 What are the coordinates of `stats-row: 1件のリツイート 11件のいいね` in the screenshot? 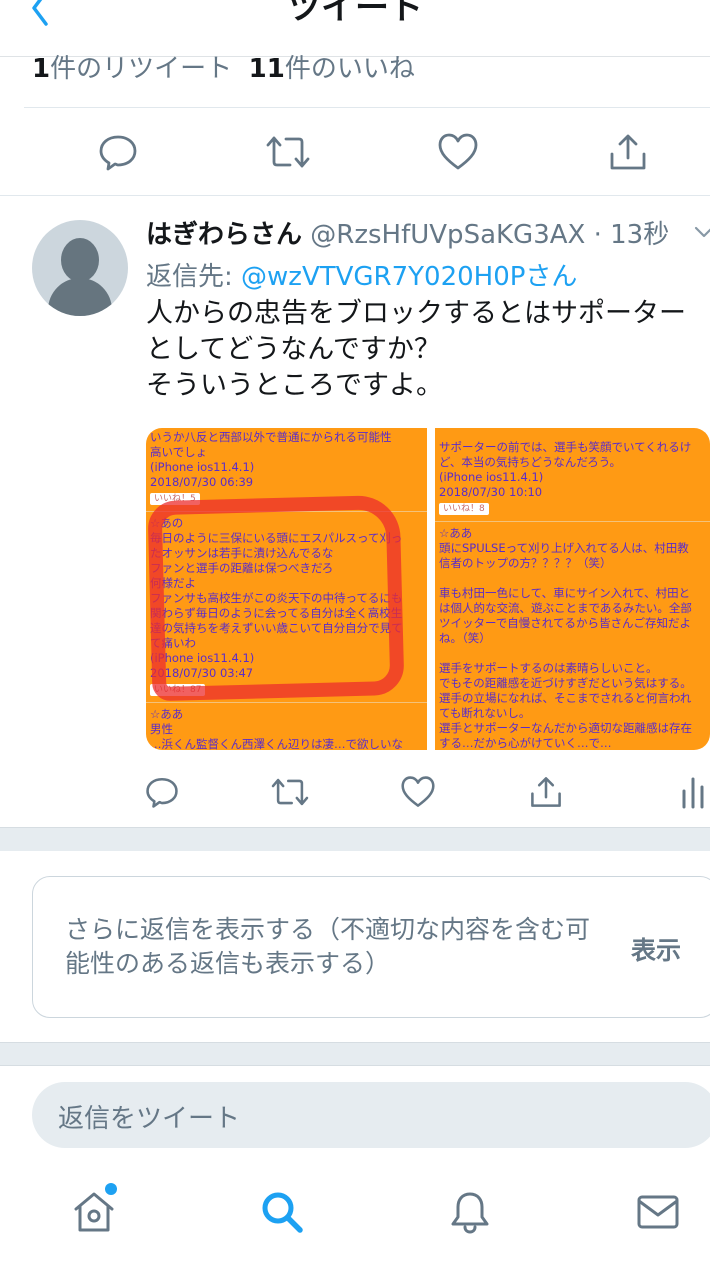 It's located at (355, 64).